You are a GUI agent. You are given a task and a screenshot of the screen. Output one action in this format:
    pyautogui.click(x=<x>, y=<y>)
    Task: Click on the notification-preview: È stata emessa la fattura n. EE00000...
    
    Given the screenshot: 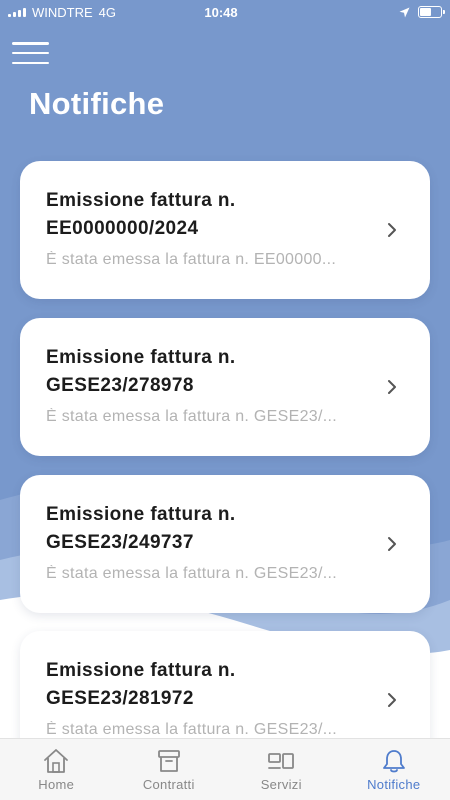 What is the action you would take?
    pyautogui.click(x=191, y=259)
    